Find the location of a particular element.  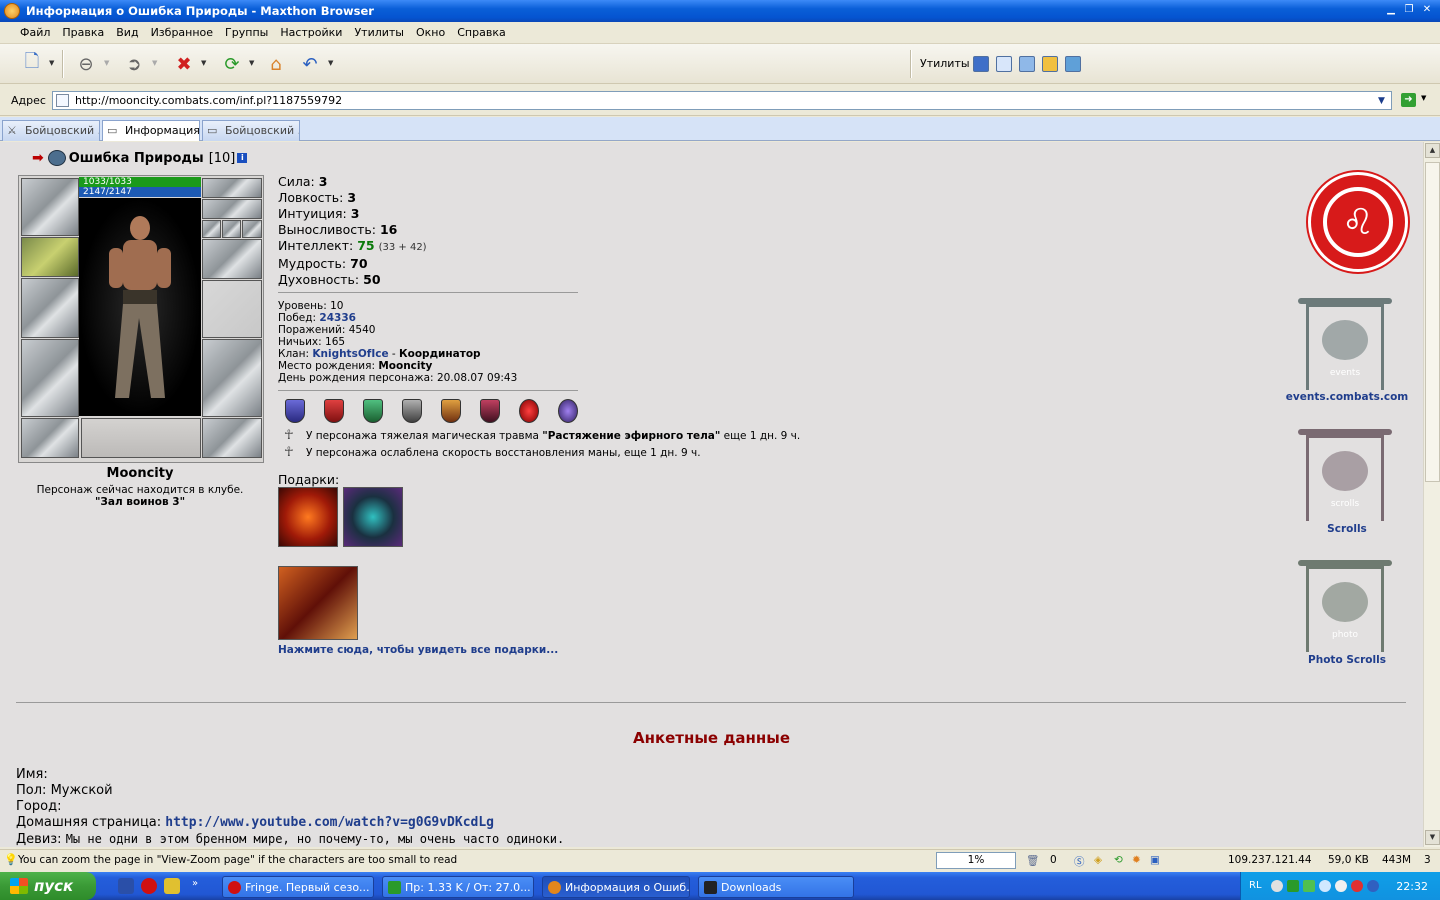

opera-icon is located at coordinates (149, 886).